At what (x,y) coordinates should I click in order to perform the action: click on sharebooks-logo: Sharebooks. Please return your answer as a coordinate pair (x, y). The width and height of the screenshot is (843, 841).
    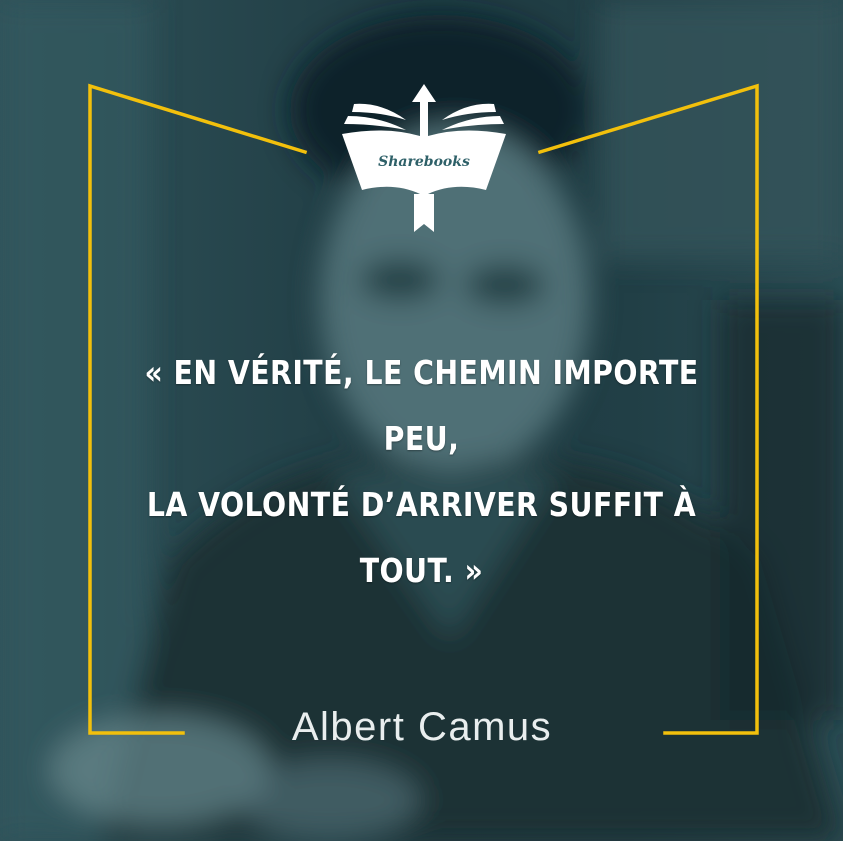
    Looking at the image, I should click on (424, 158).